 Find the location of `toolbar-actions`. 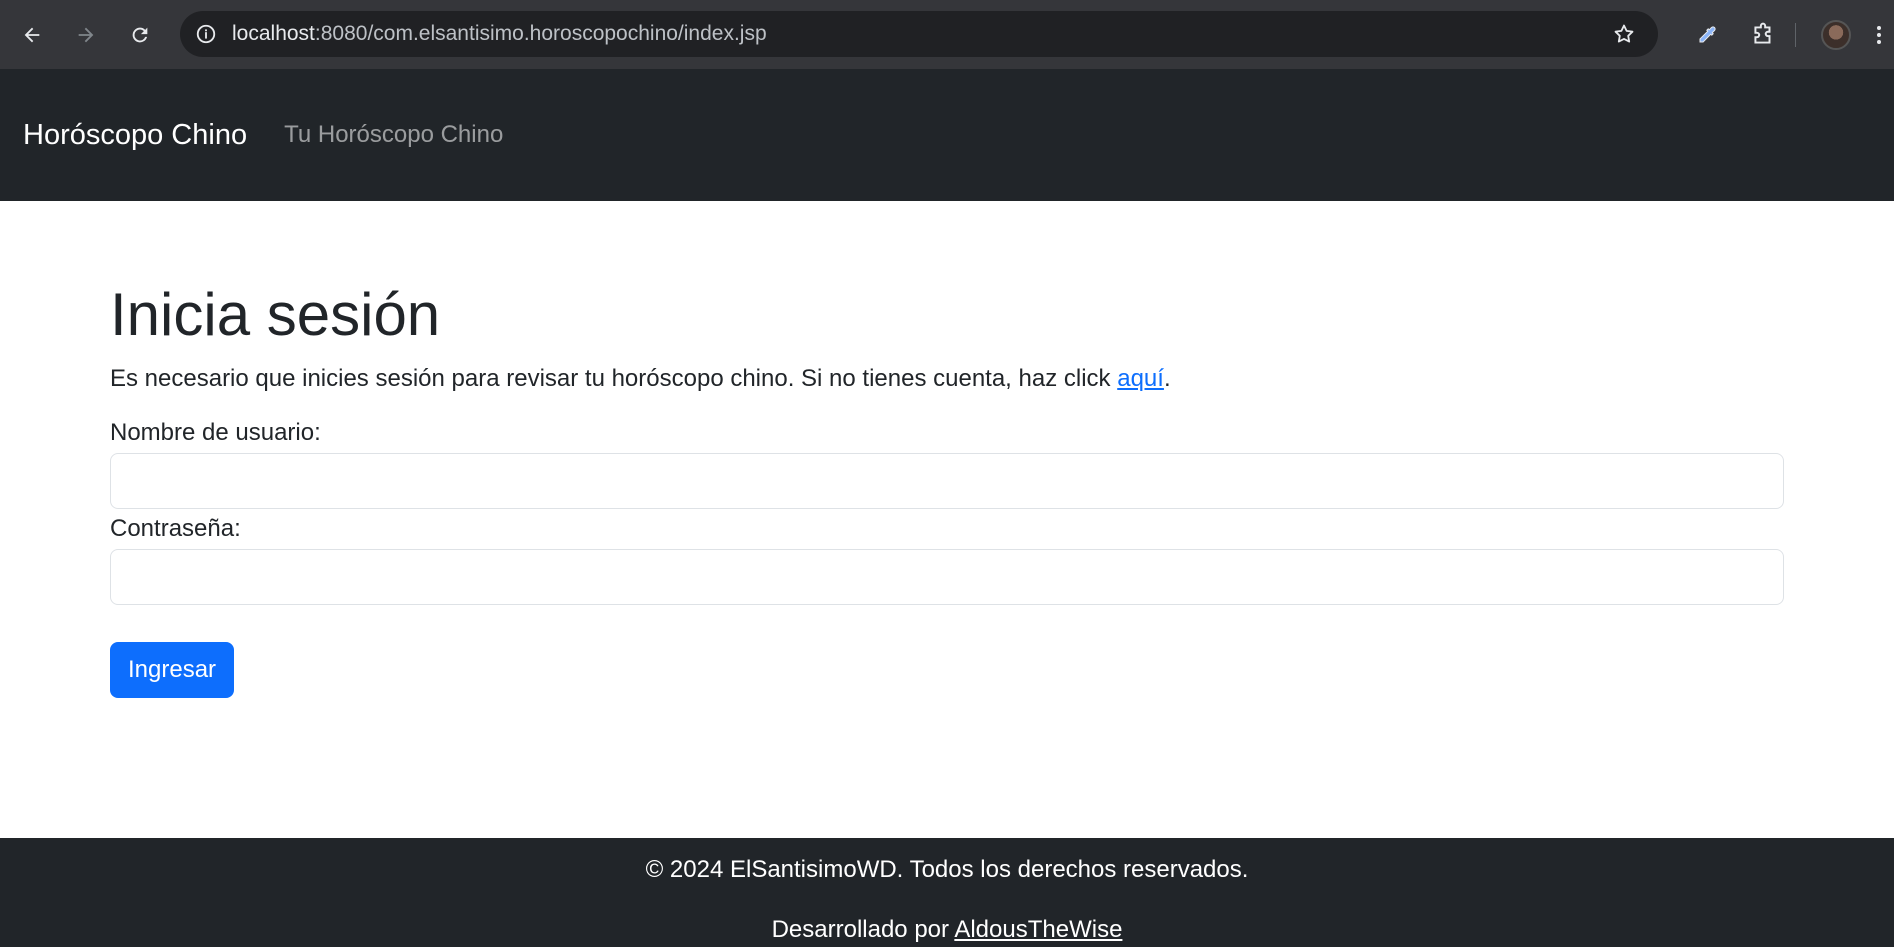

toolbar-actions is located at coordinates (1789, 34).